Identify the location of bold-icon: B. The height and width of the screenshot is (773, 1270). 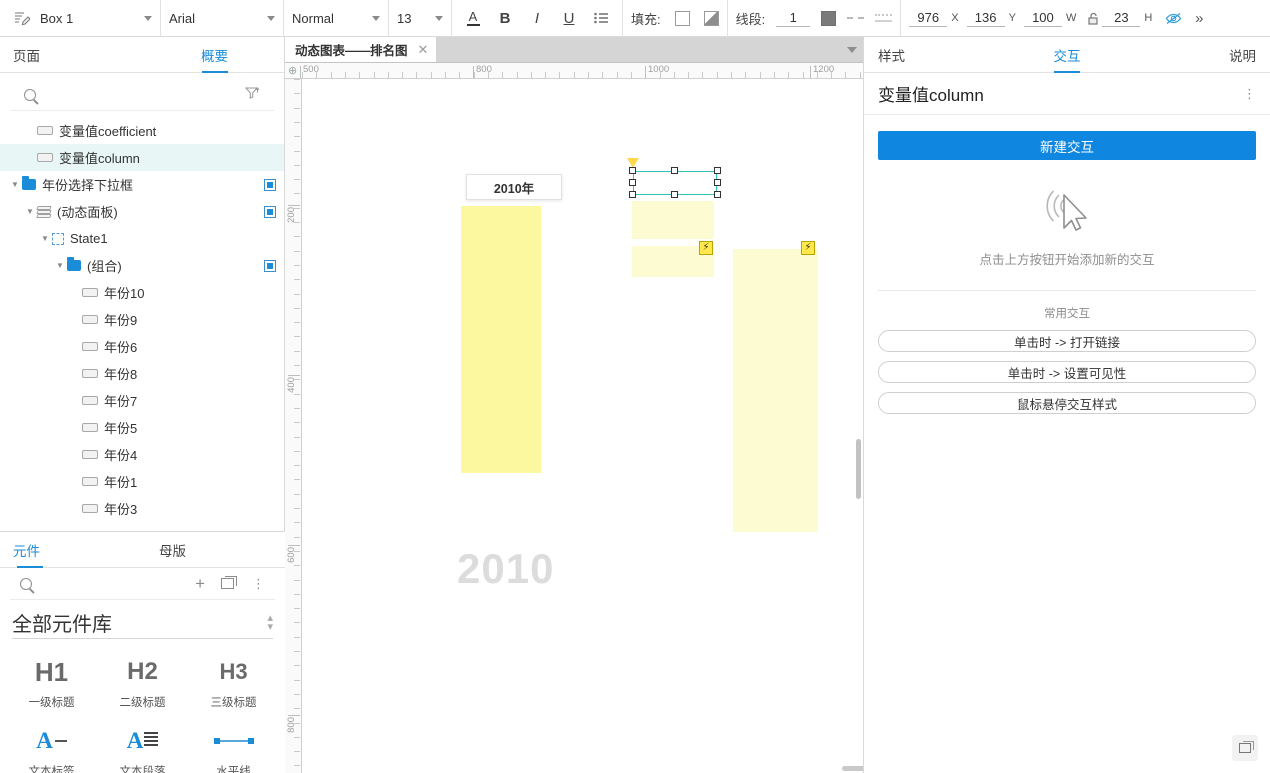
(505, 18).